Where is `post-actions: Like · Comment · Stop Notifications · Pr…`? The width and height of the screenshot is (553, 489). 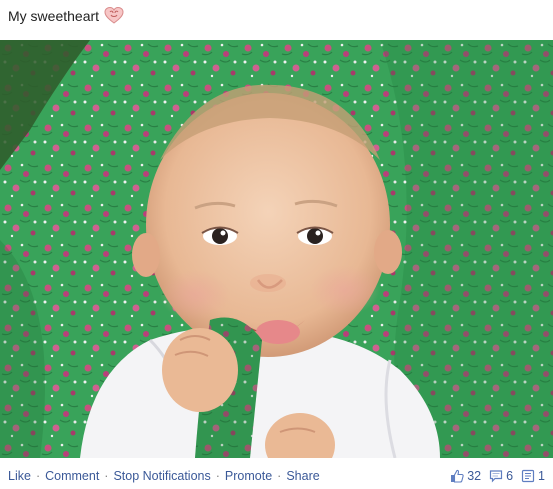 post-actions: Like · Comment · Stop Notifications · Pr… is located at coordinates (164, 476).